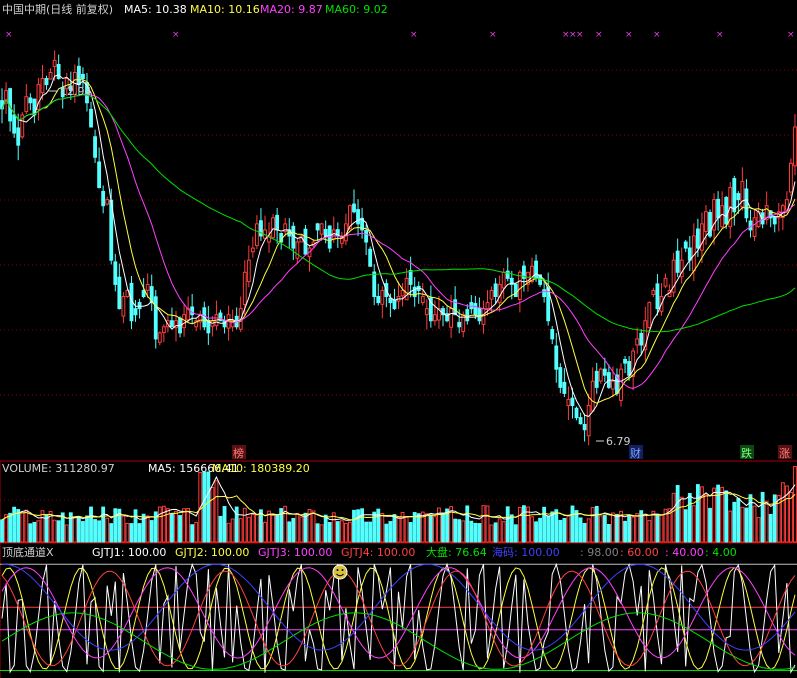 The width and height of the screenshot is (797, 678). I want to click on tag-die-label: 跌, so click(746, 453).